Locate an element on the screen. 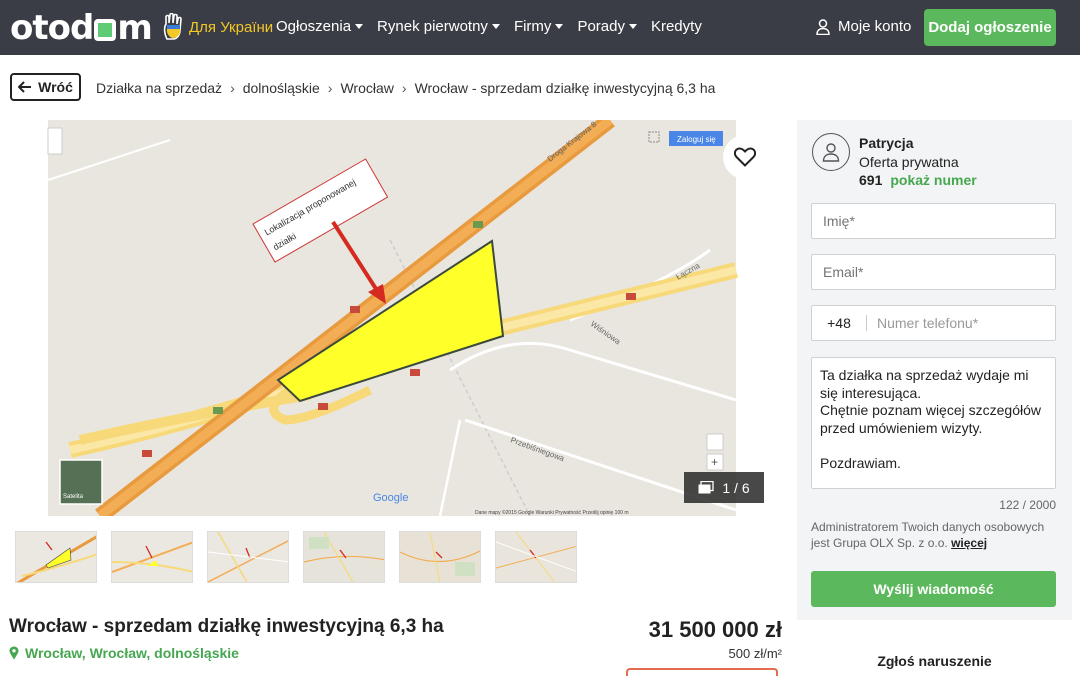  nav-label: Ogłoszenia is located at coordinates (314, 26).